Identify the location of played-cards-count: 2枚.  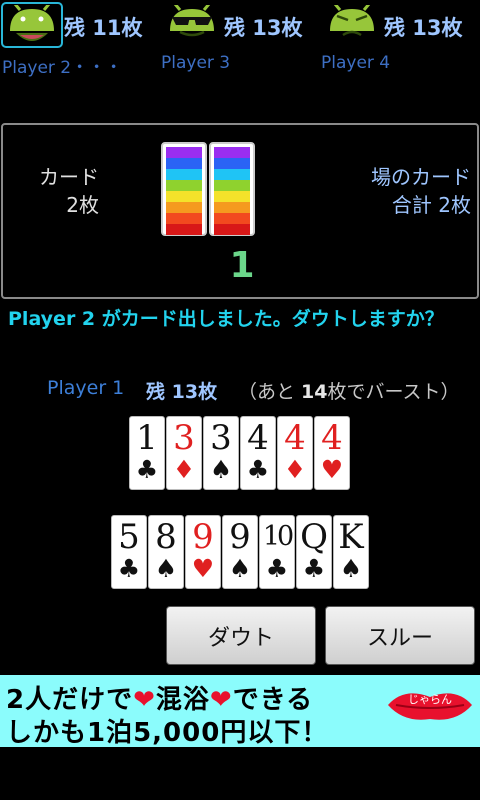
(82, 205).